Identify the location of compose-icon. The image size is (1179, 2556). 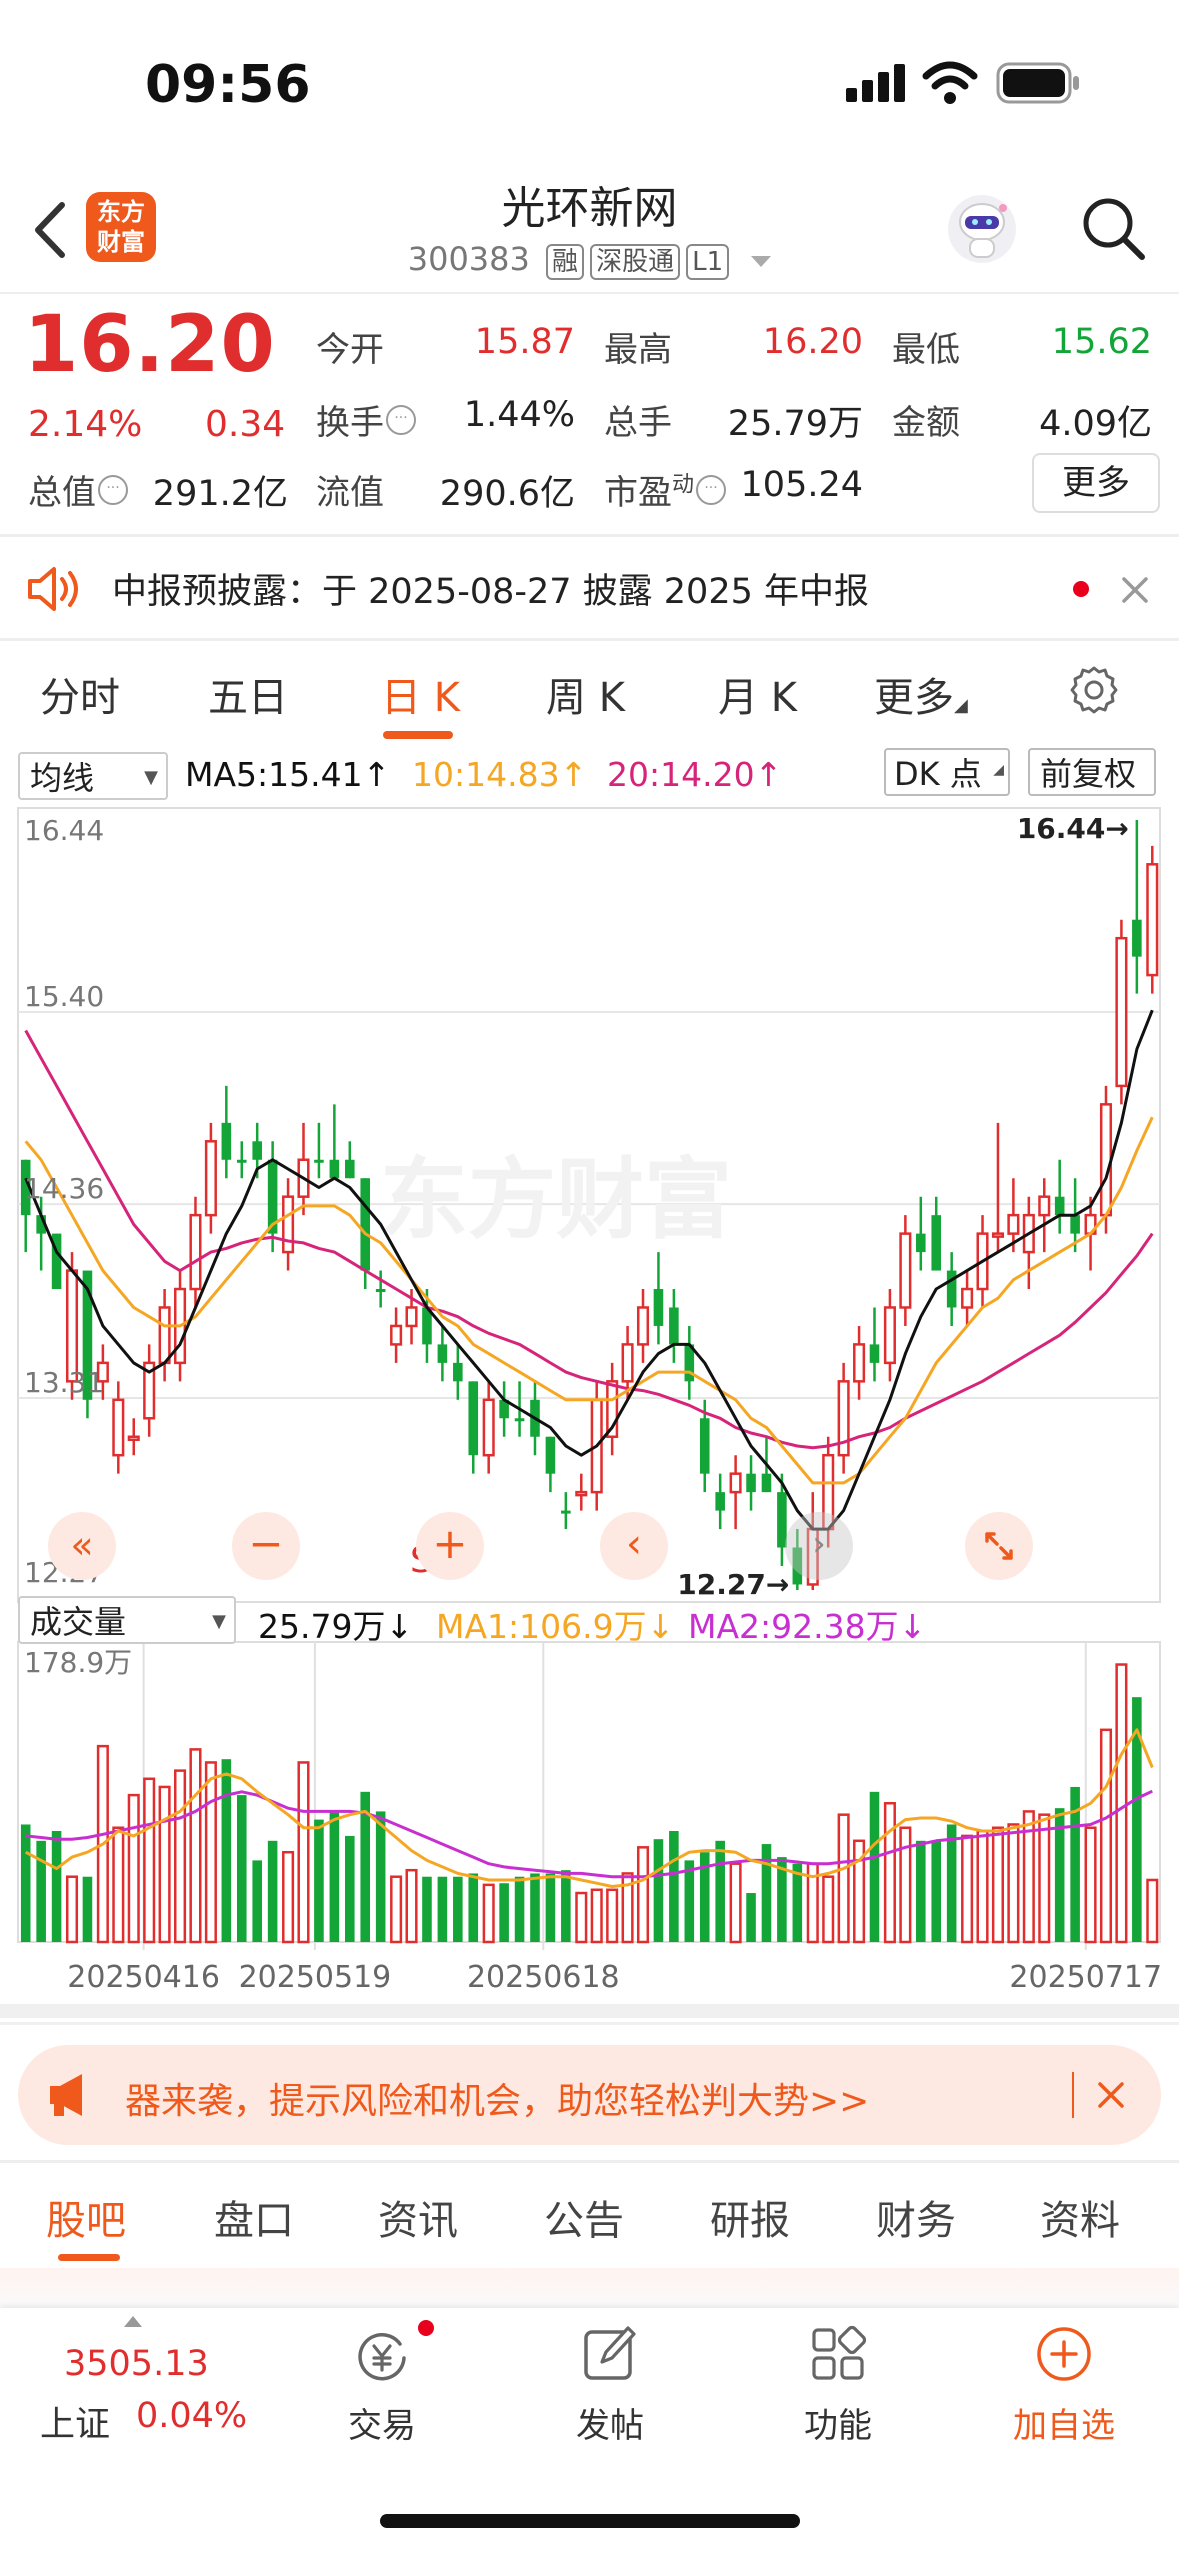
(610, 2353).